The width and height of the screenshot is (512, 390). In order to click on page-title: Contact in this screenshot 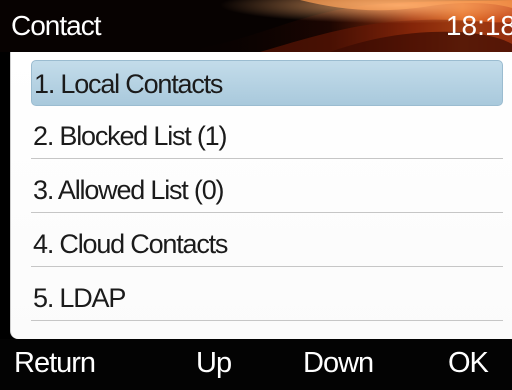, I will do `click(56, 25)`.